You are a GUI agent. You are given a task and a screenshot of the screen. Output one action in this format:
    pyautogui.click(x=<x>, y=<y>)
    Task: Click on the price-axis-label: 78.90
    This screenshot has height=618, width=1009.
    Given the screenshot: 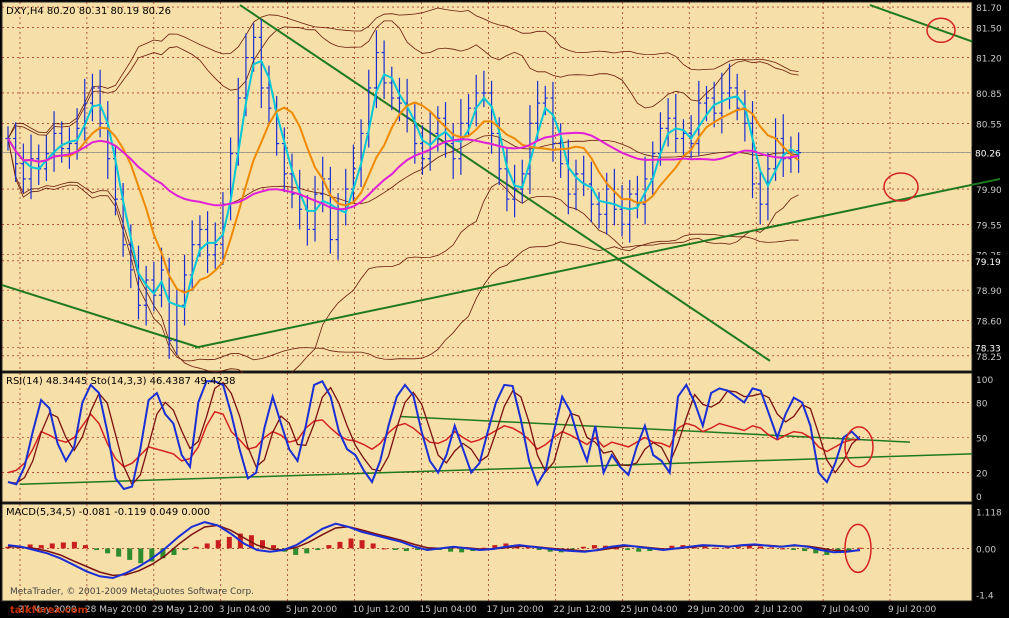 What is the action you would take?
    pyautogui.click(x=989, y=292)
    